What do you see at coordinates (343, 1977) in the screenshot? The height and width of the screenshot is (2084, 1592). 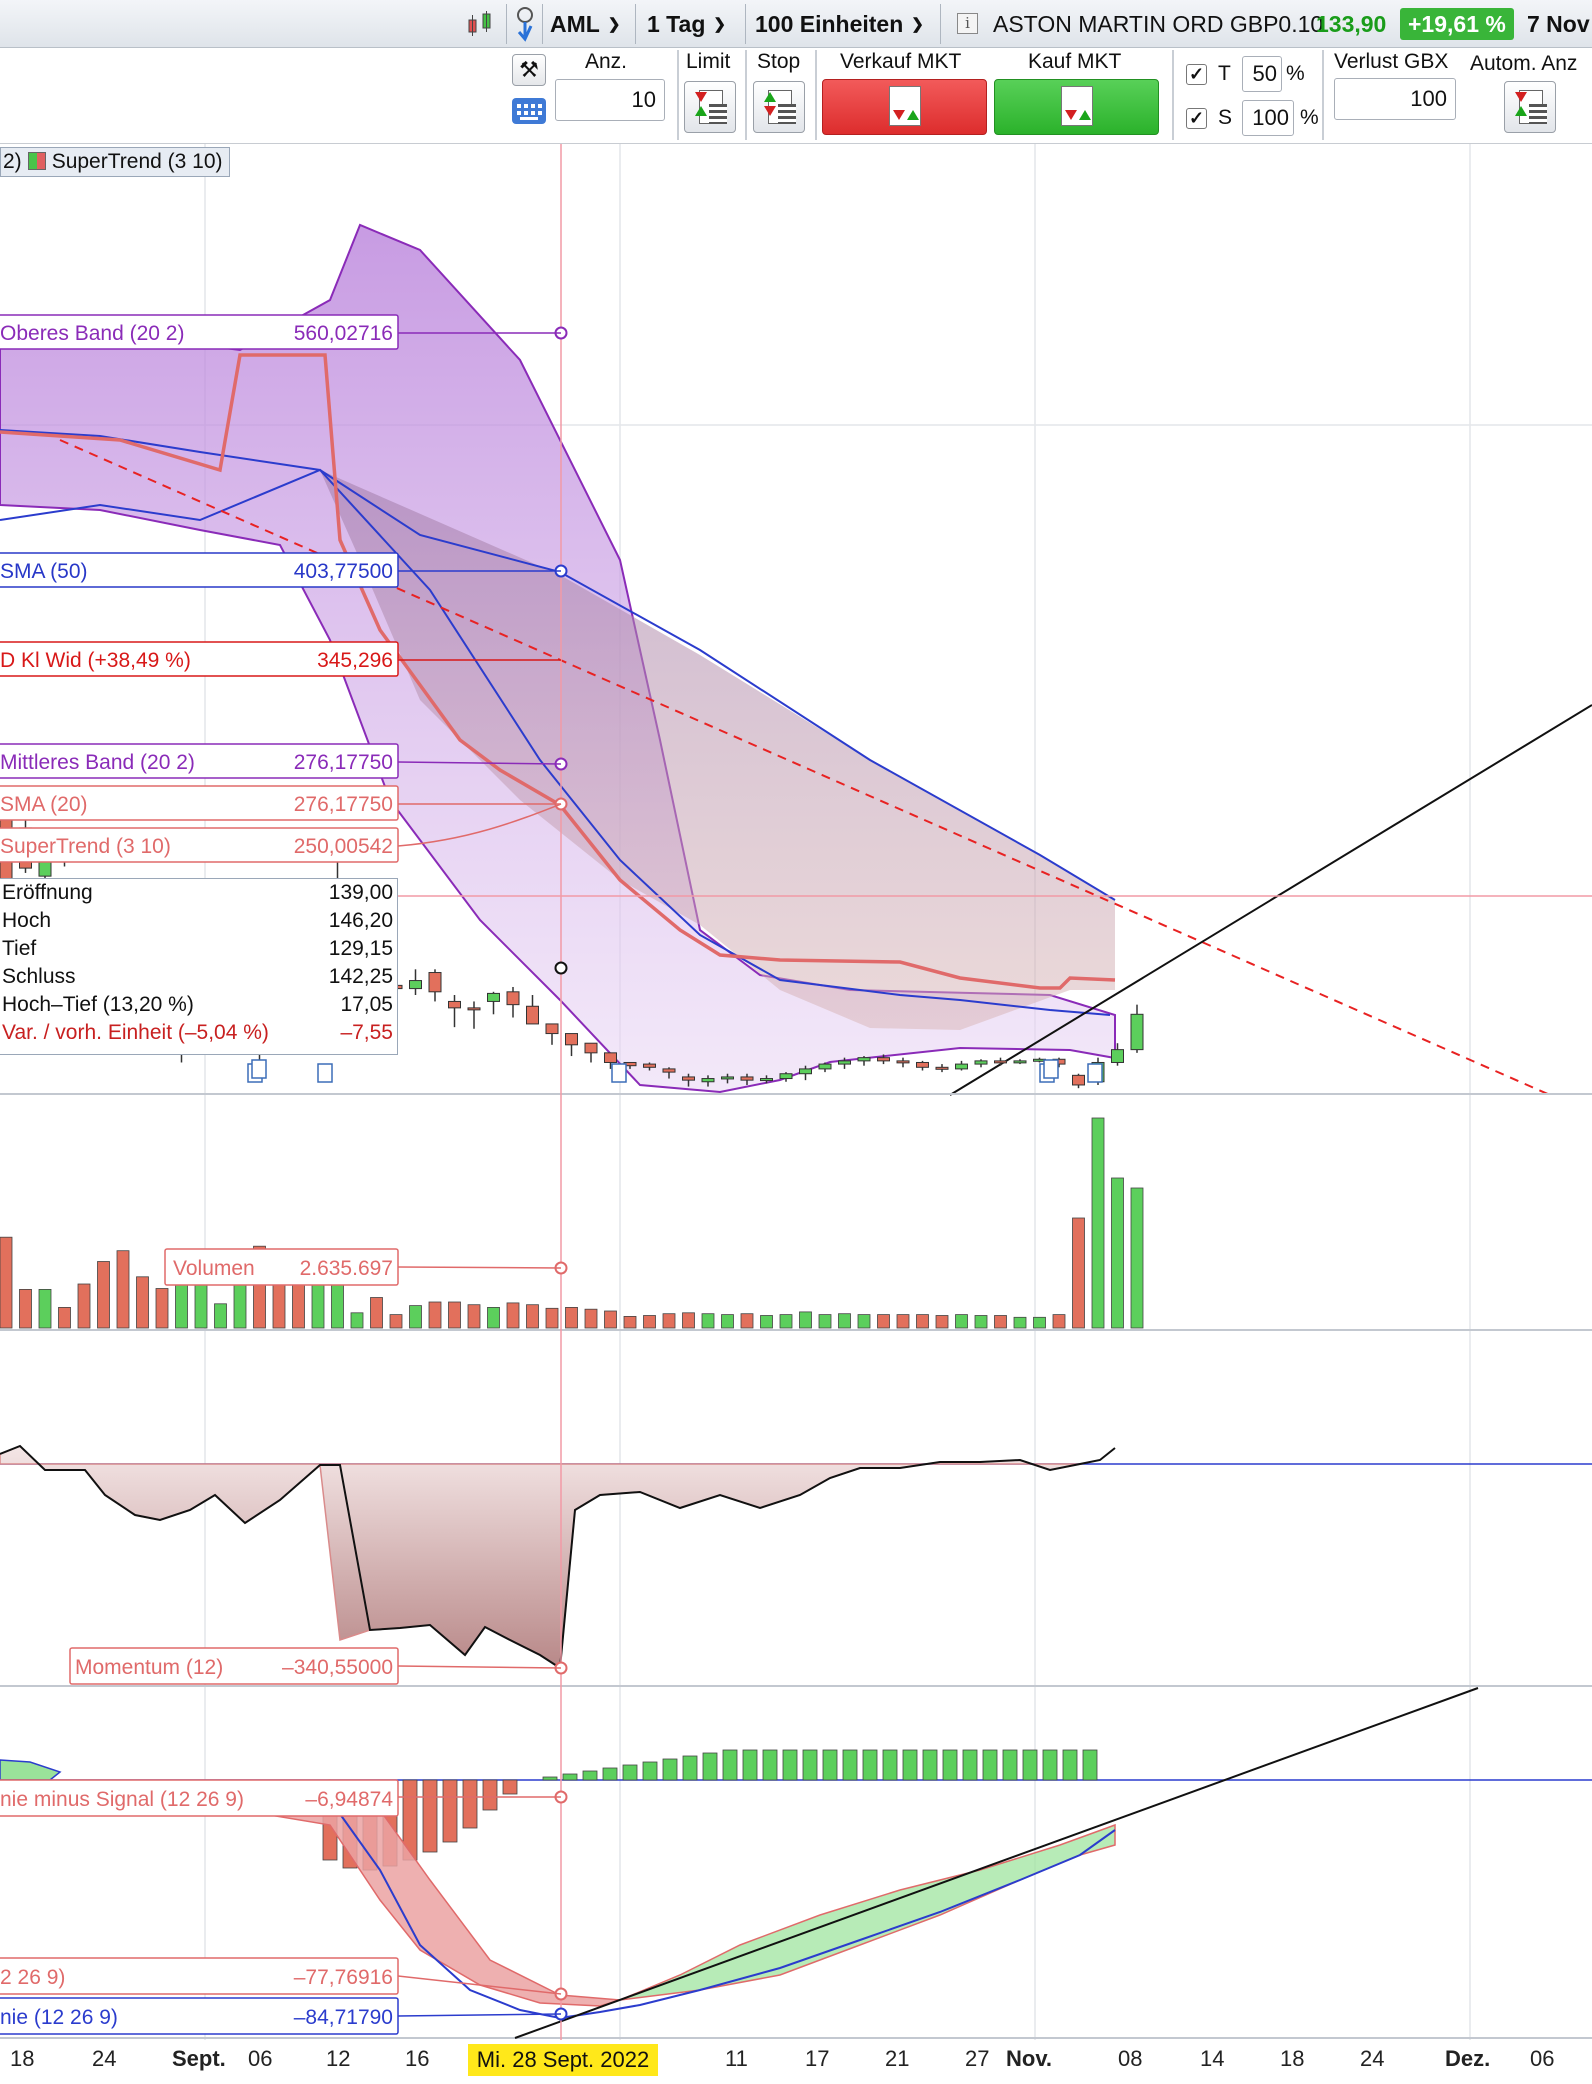 I see `macd-signal-value: –77,76916` at bounding box center [343, 1977].